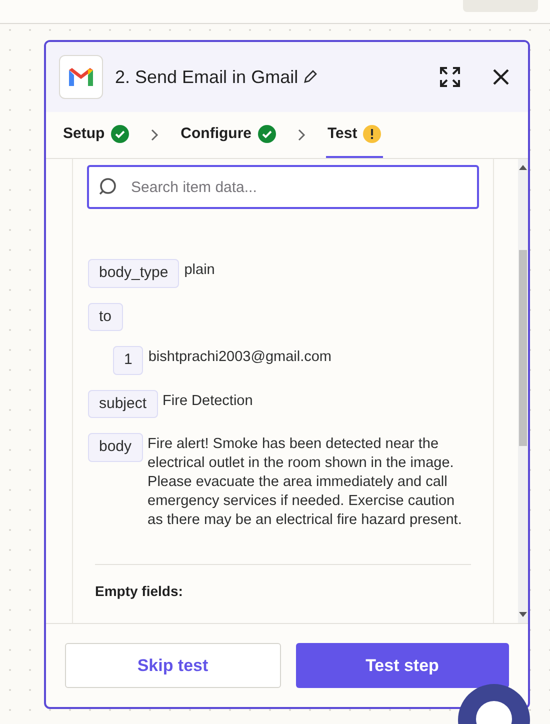 This screenshot has width=550, height=724. What do you see at coordinates (107, 187) in the screenshot?
I see `search-icon` at bounding box center [107, 187].